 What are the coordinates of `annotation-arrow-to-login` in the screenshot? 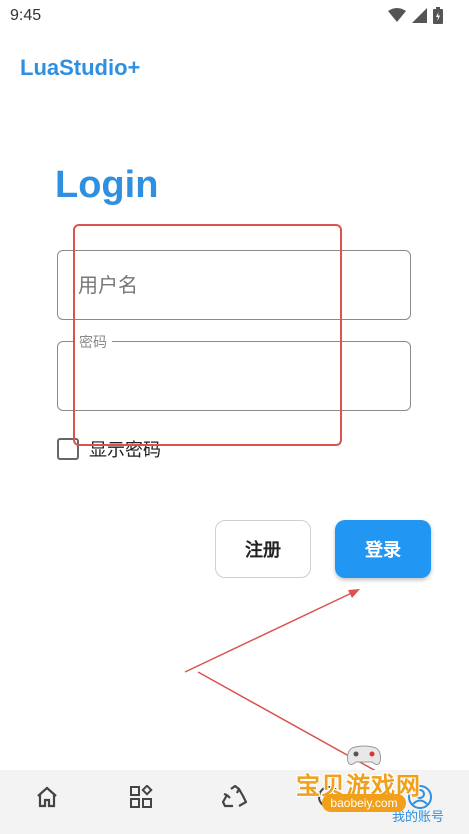 It's located at (271, 631).